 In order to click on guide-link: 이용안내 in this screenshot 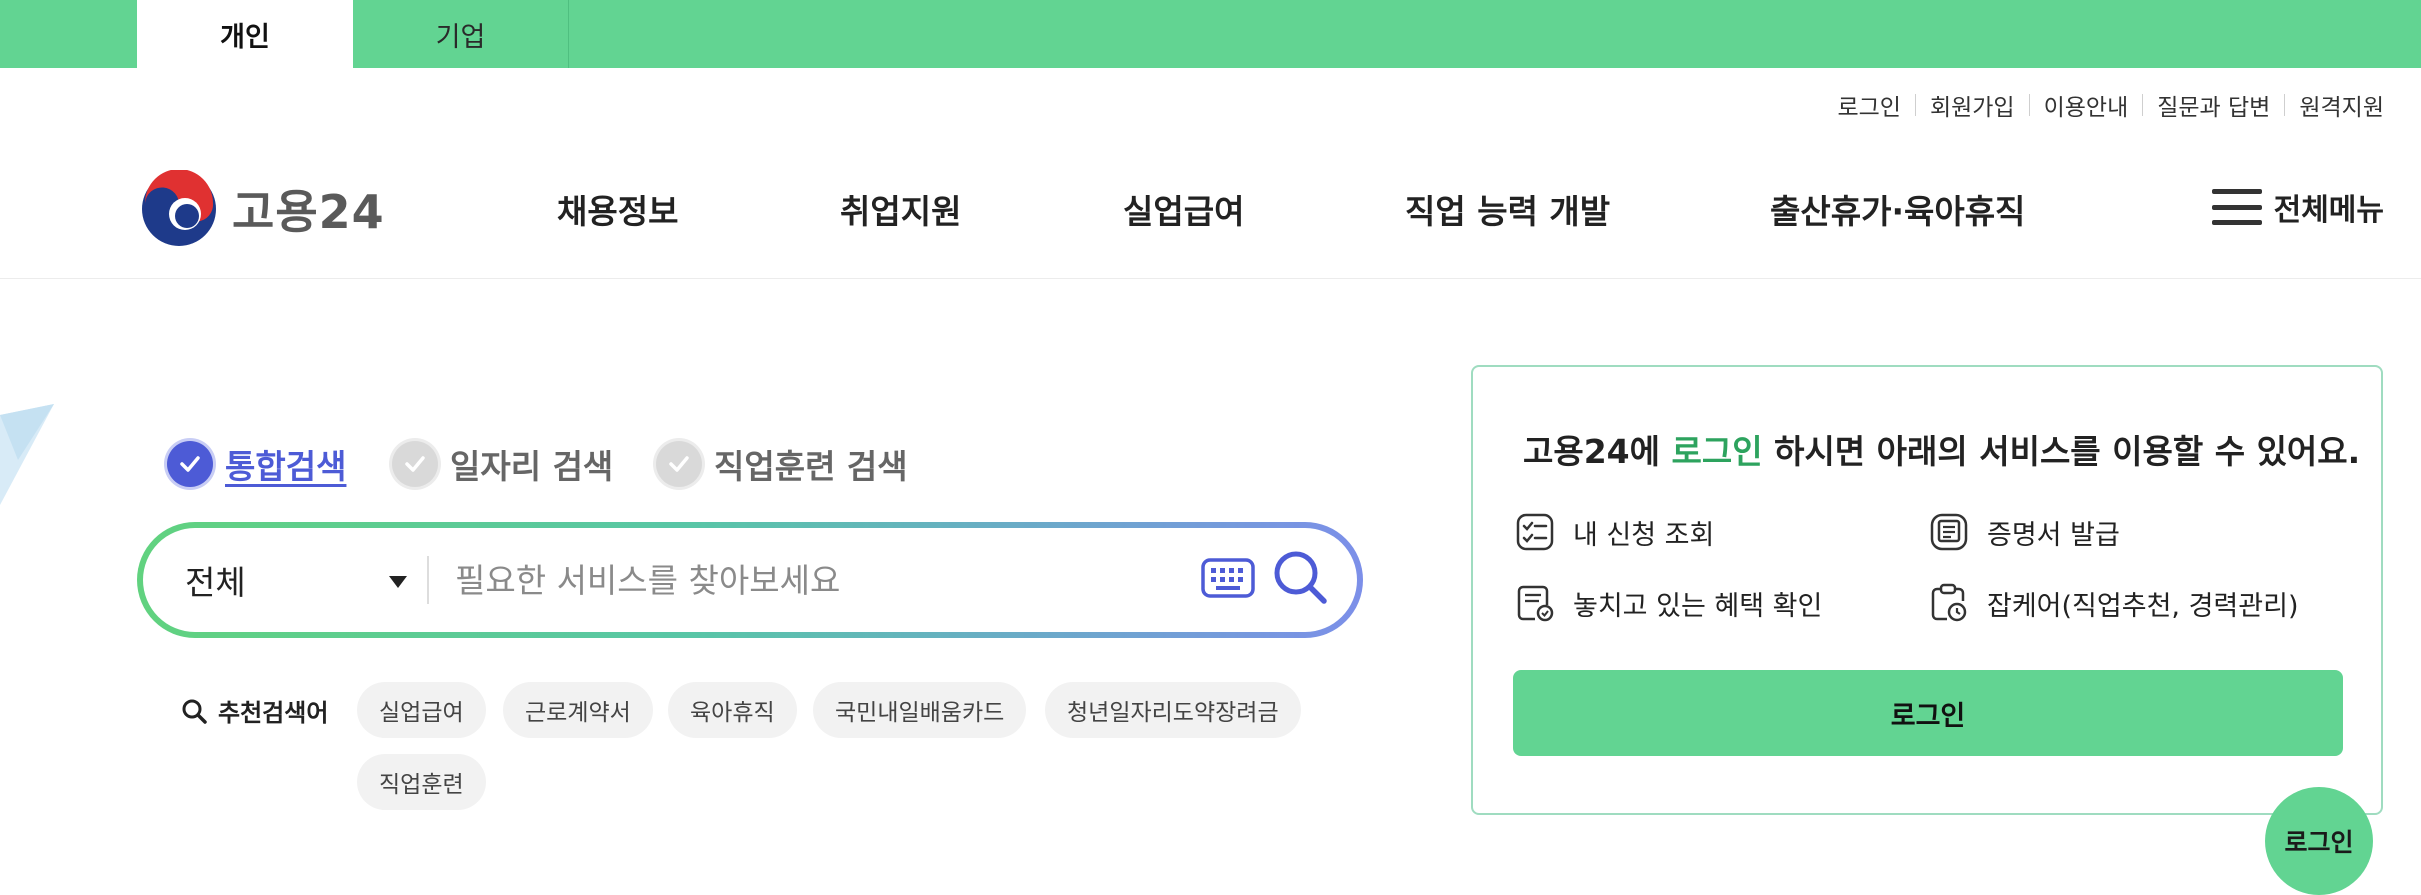, I will do `click(2086, 105)`.